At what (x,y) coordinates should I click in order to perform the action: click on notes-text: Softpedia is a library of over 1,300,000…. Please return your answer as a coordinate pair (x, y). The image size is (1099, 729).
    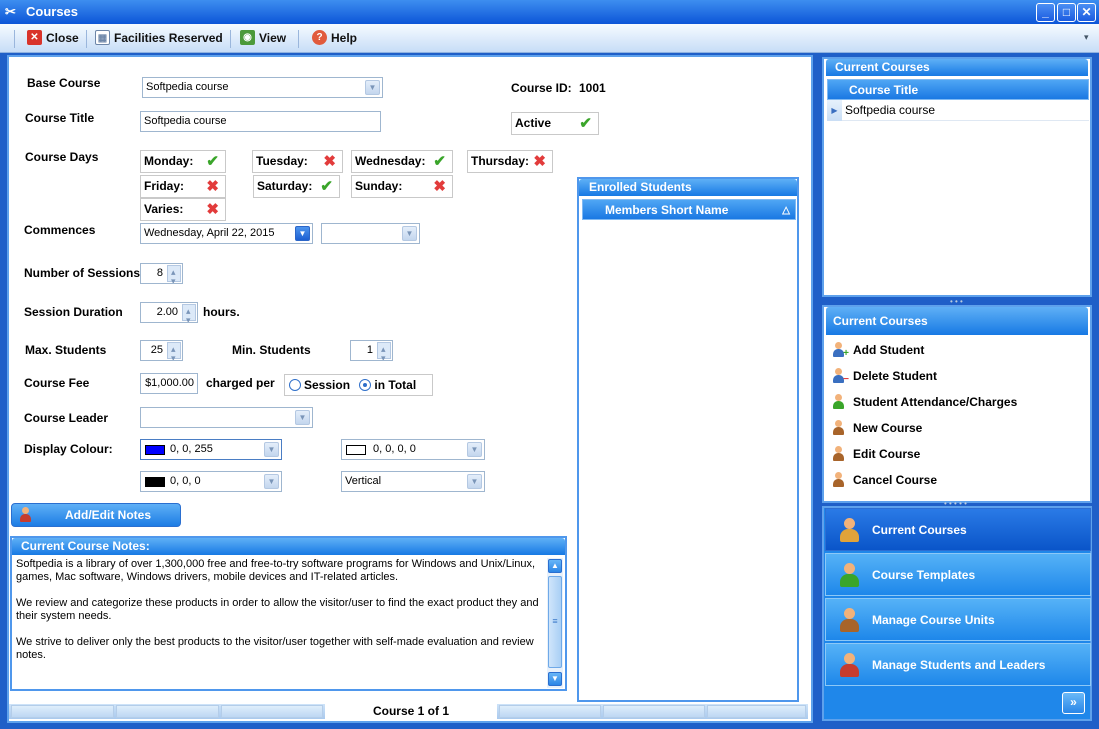
    Looking at the image, I should click on (280, 610).